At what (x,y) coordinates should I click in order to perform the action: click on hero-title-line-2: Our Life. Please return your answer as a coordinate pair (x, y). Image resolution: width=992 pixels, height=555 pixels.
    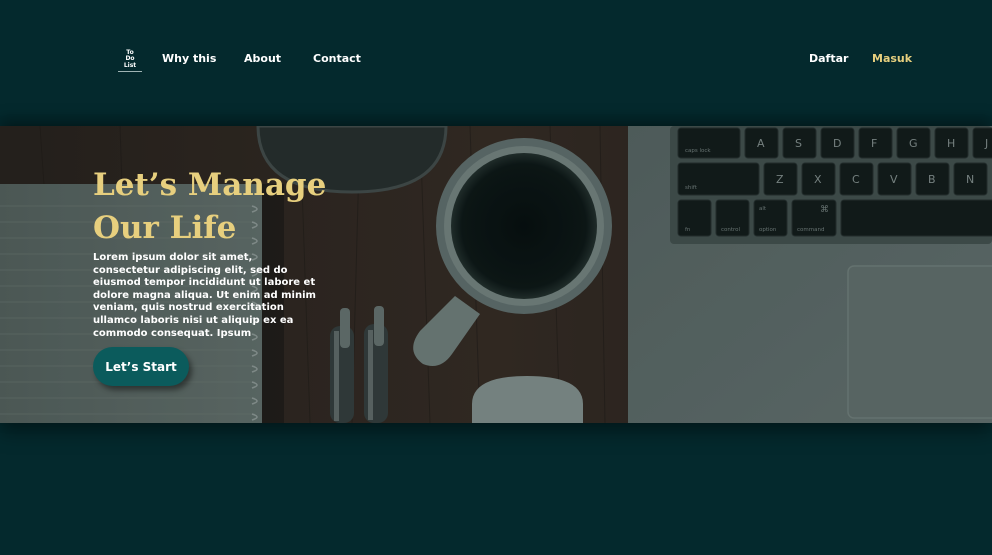
    Looking at the image, I should click on (165, 228).